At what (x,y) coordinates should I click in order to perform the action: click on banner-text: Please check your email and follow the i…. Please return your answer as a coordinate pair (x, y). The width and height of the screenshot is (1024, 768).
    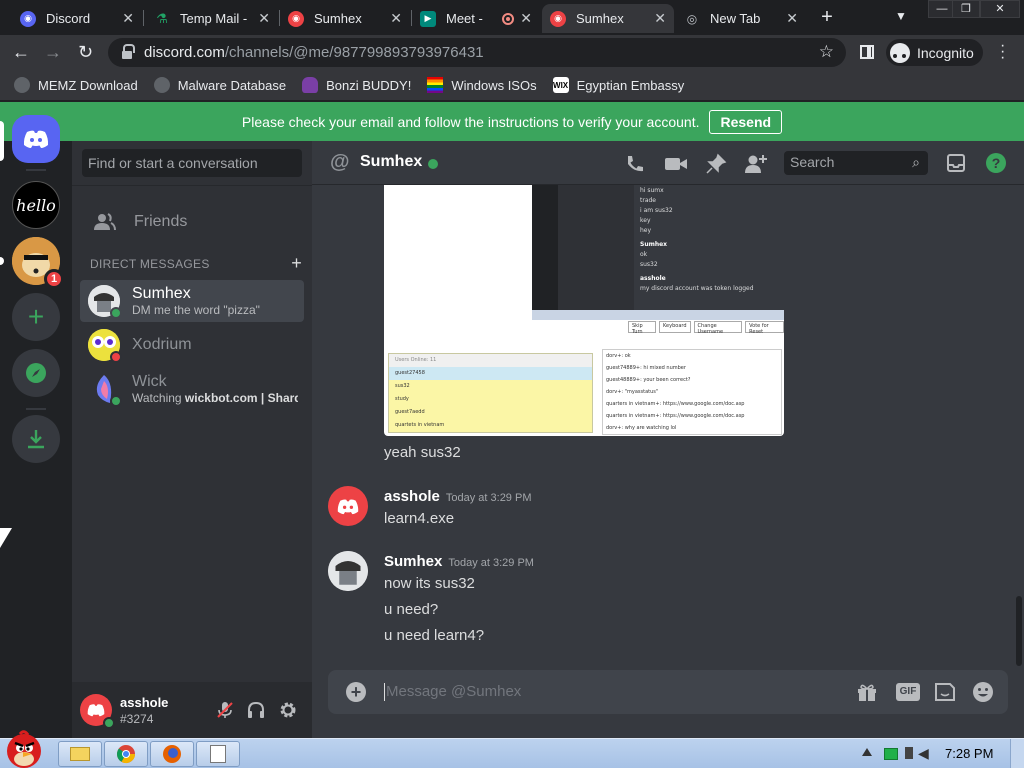
    Looking at the image, I should click on (470, 121).